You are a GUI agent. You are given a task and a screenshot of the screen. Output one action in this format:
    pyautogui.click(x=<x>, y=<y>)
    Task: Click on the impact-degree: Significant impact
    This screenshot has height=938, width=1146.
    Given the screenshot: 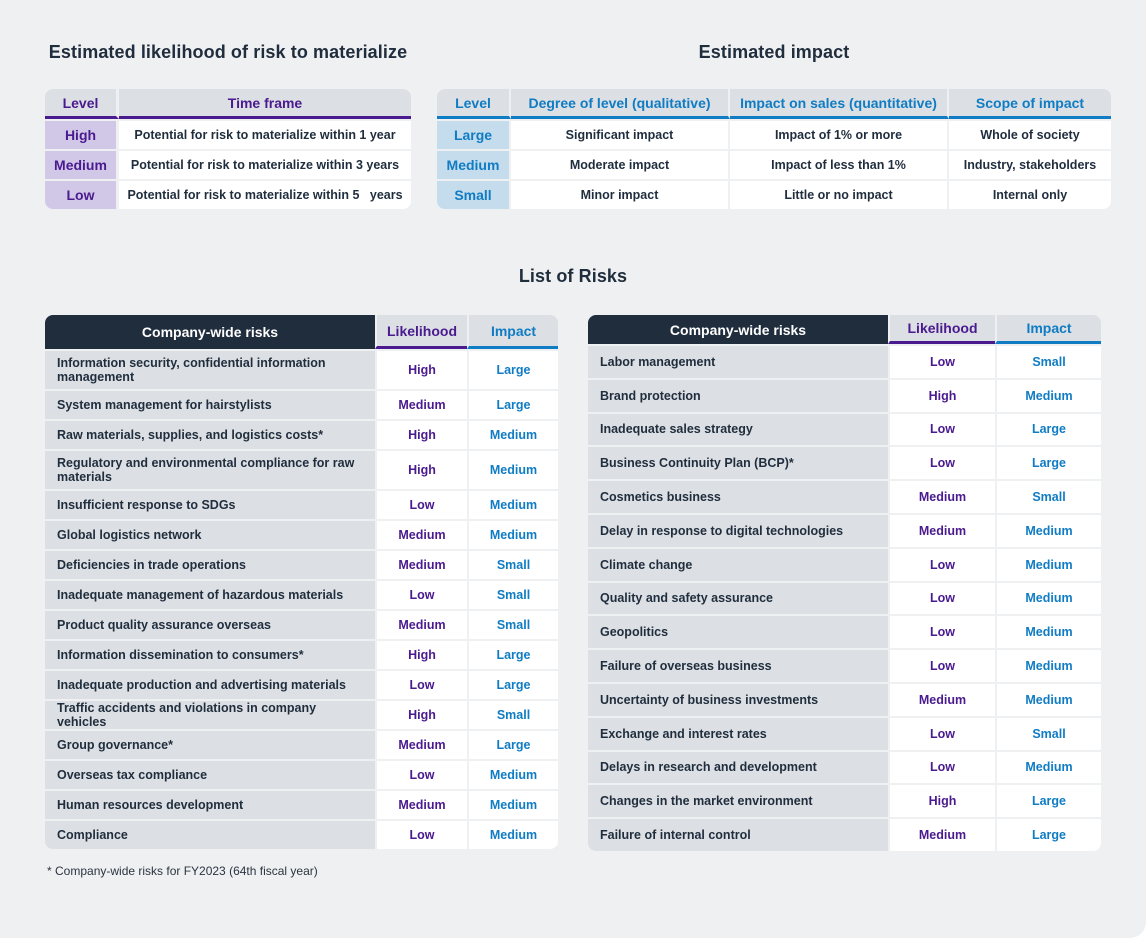 What is the action you would take?
    pyautogui.click(x=620, y=134)
    